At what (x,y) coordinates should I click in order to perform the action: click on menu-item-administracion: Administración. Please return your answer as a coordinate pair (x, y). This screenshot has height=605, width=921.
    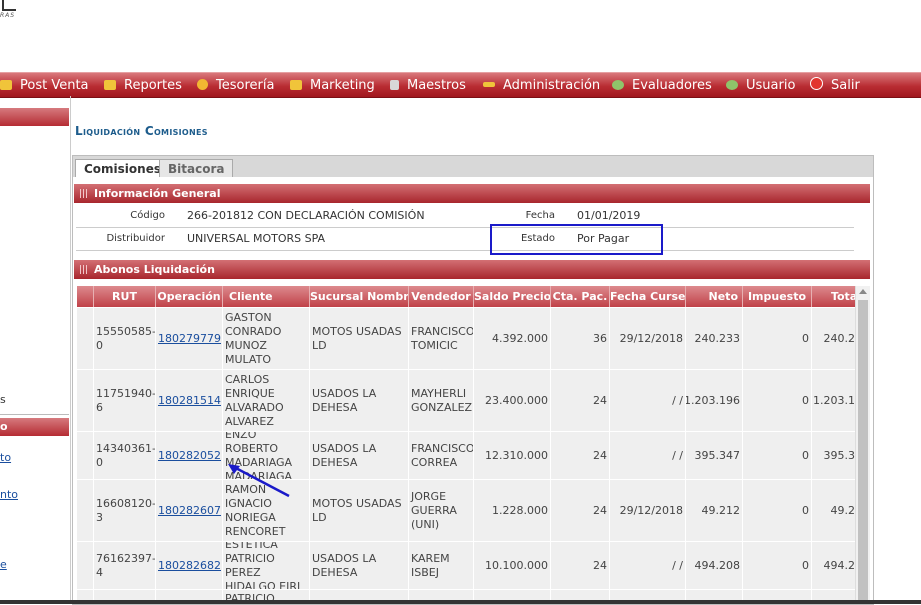
    Looking at the image, I should click on (541, 85).